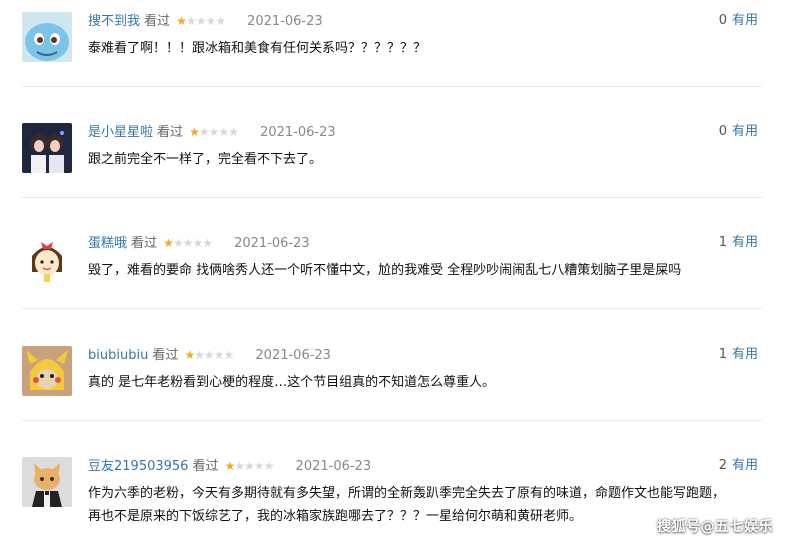  I want to click on username-link: 豆友219503956, so click(138, 466).